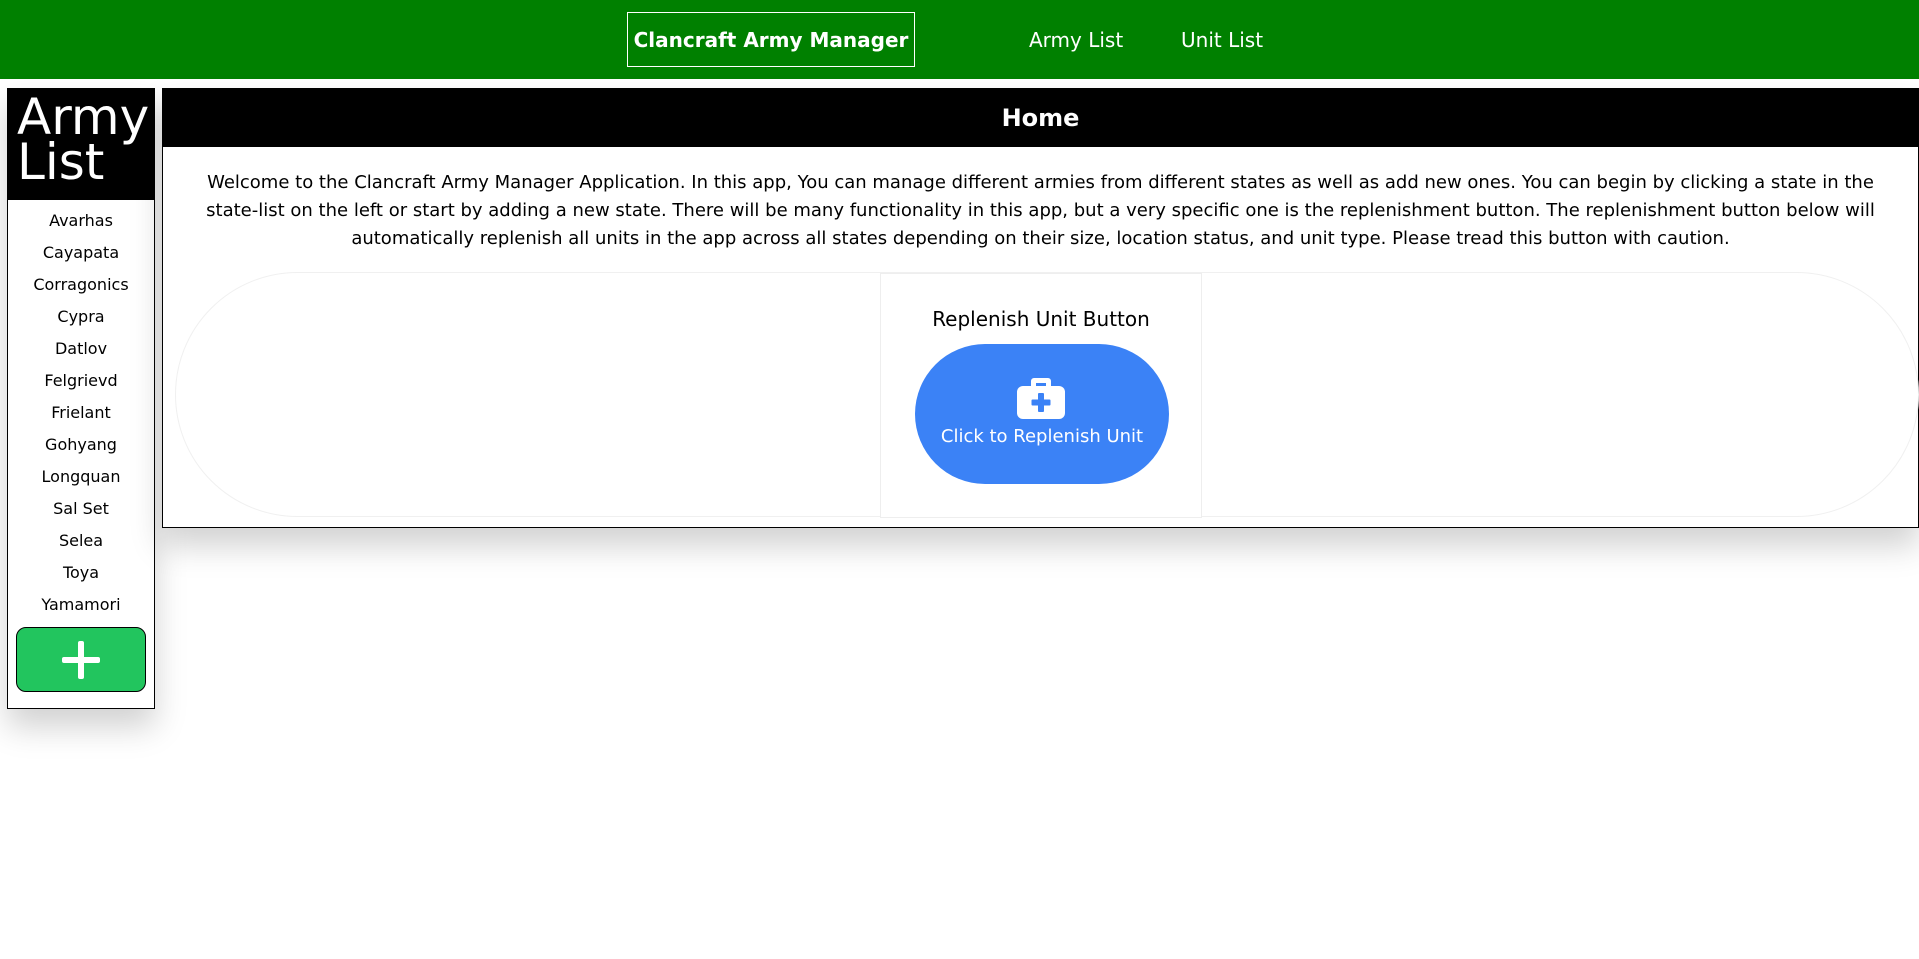  Describe the element at coordinates (81, 540) in the screenshot. I see `state-item-selea: Selea` at that location.